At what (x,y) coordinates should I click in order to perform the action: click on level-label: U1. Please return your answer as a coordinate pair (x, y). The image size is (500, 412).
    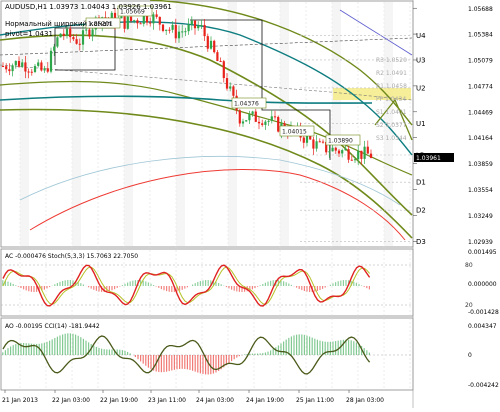
    Looking at the image, I should click on (421, 124).